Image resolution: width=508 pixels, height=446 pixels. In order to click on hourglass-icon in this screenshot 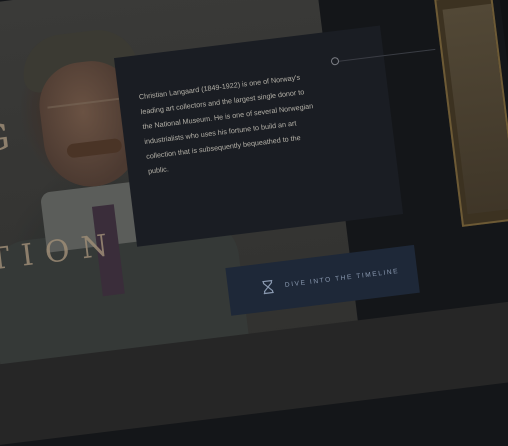, I will do `click(268, 287)`.